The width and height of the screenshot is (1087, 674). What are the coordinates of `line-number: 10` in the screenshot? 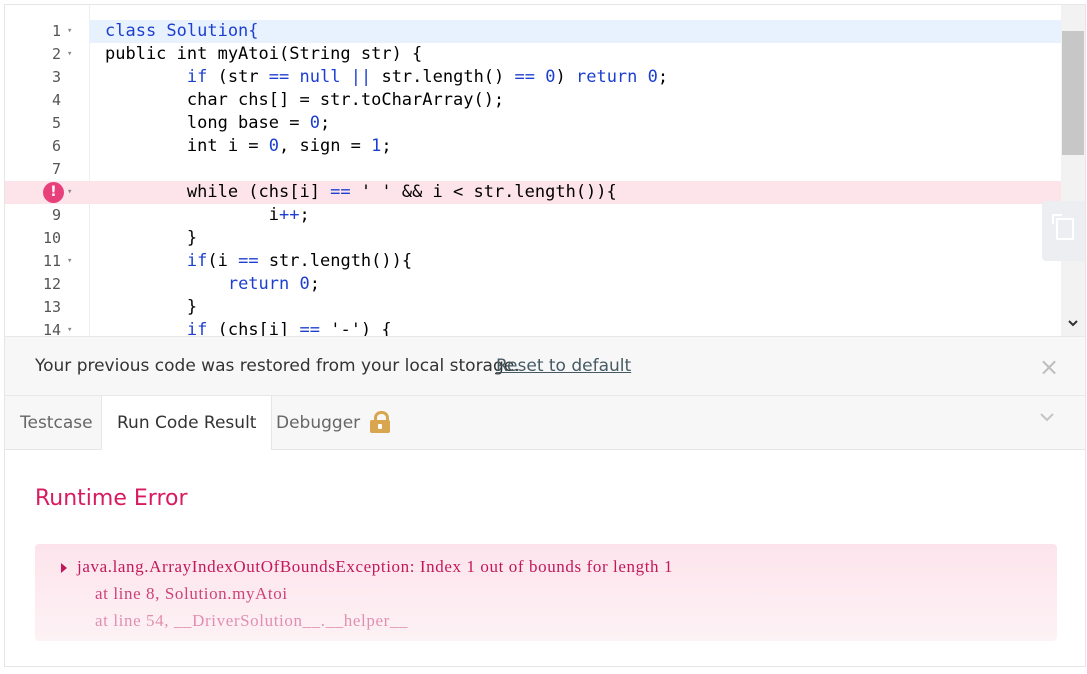 It's located at (47, 238).